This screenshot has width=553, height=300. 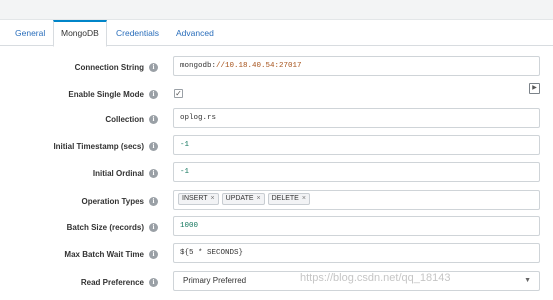 I want to click on collection-input: oplog.rs, so click(x=356, y=118).